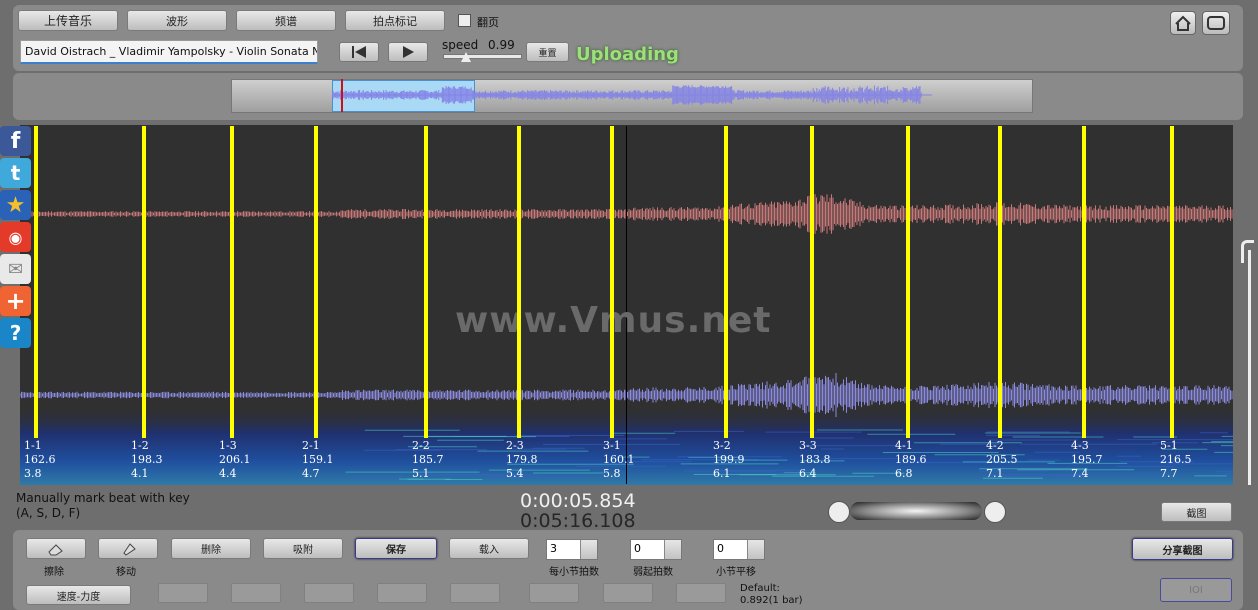 This screenshot has width=1258, height=610. I want to click on beat-tempo: 216.5, so click(1176, 459).